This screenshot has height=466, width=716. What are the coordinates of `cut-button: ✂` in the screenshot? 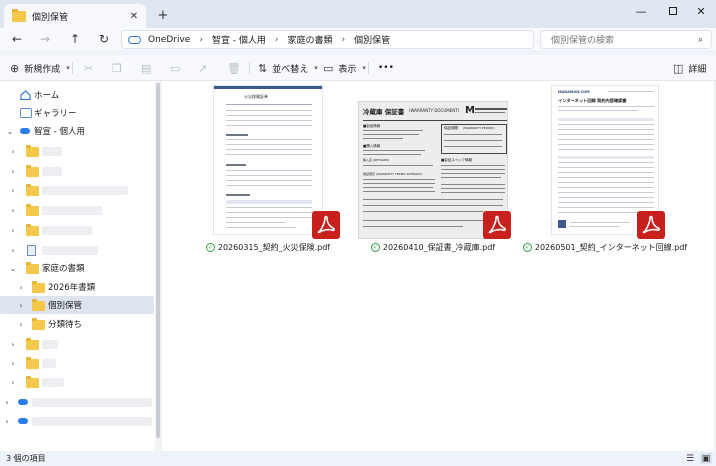 It's located at (91, 68).